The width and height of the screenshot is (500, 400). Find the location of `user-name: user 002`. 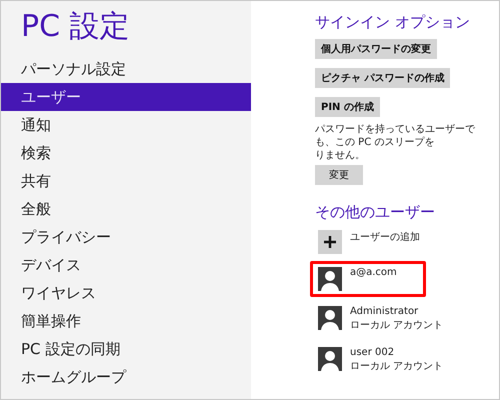

user-name: user 002 is located at coordinates (373, 352).